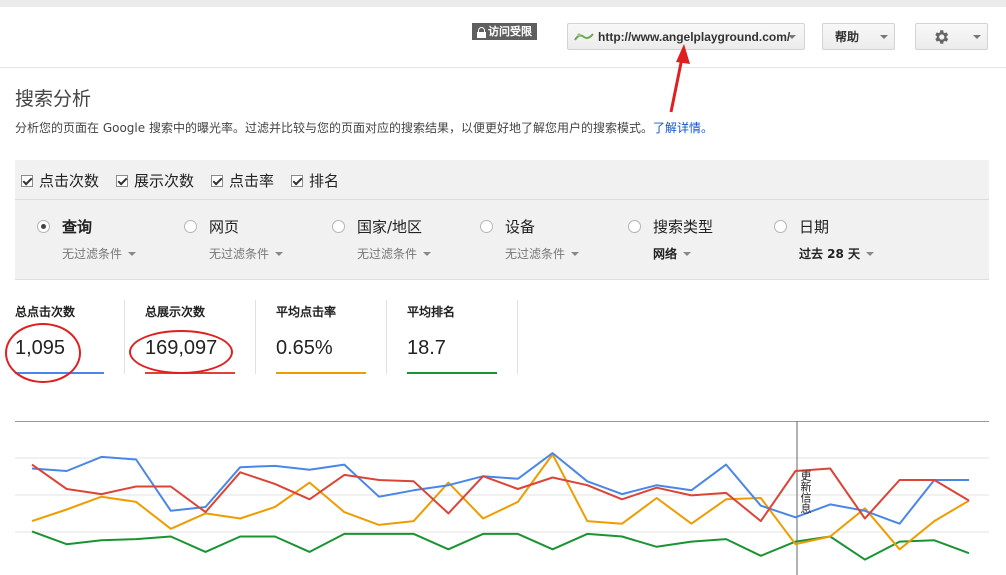 Image resolution: width=1006 pixels, height=575 pixels. What do you see at coordinates (452, 338) in the screenshot?
I see `total-position: 平均排名 18.7` at bounding box center [452, 338].